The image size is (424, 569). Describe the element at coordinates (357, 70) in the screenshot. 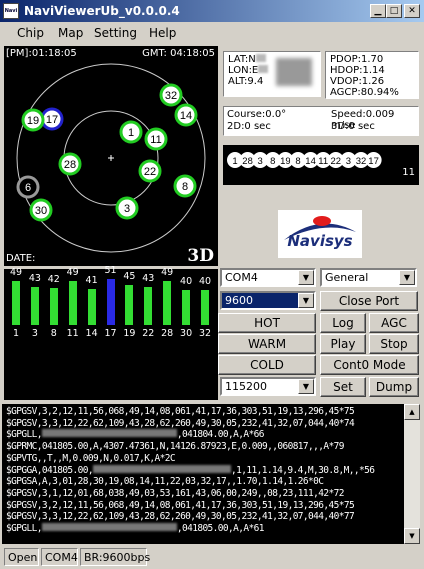

I see `hdop-value: HDOP:1.14` at that location.